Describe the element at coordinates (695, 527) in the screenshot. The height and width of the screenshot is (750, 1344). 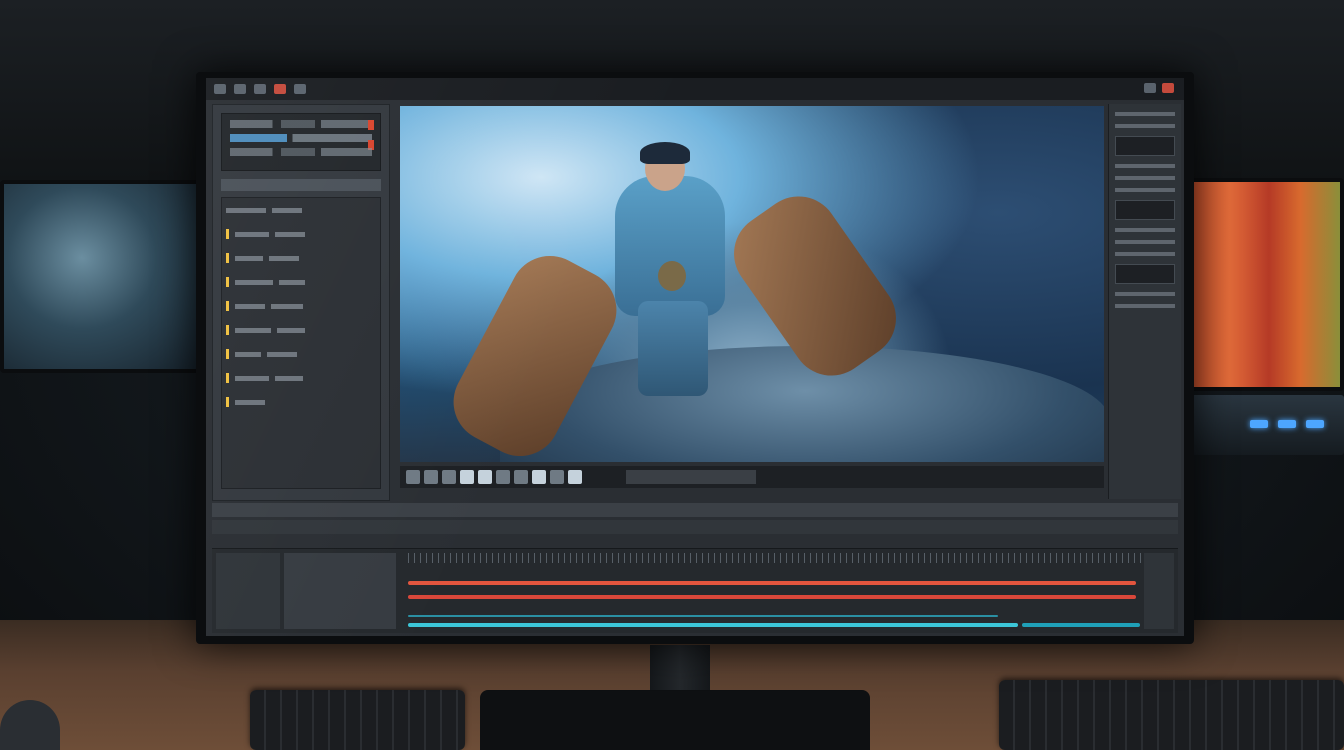
I see `timeline-subheader` at that location.